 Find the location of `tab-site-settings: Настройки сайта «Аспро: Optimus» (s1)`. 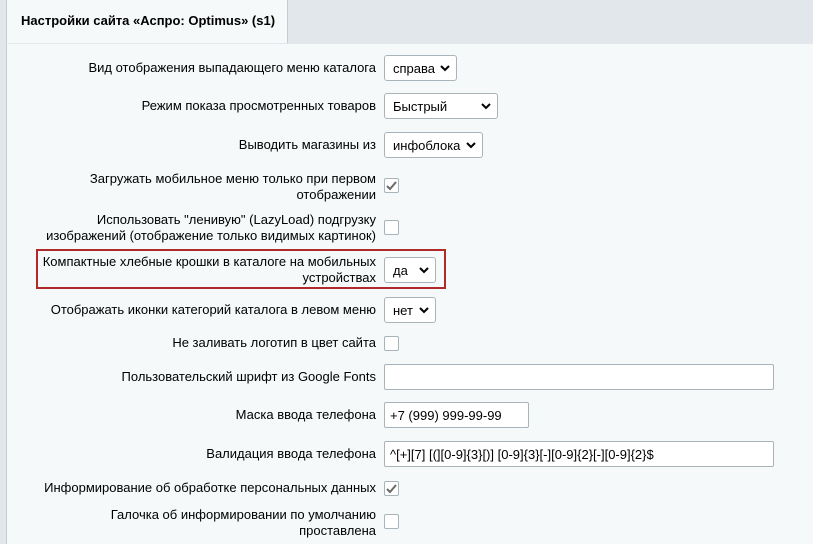

tab-site-settings: Настройки сайта «Аспро: Optimus» (s1) is located at coordinates (147, 21).